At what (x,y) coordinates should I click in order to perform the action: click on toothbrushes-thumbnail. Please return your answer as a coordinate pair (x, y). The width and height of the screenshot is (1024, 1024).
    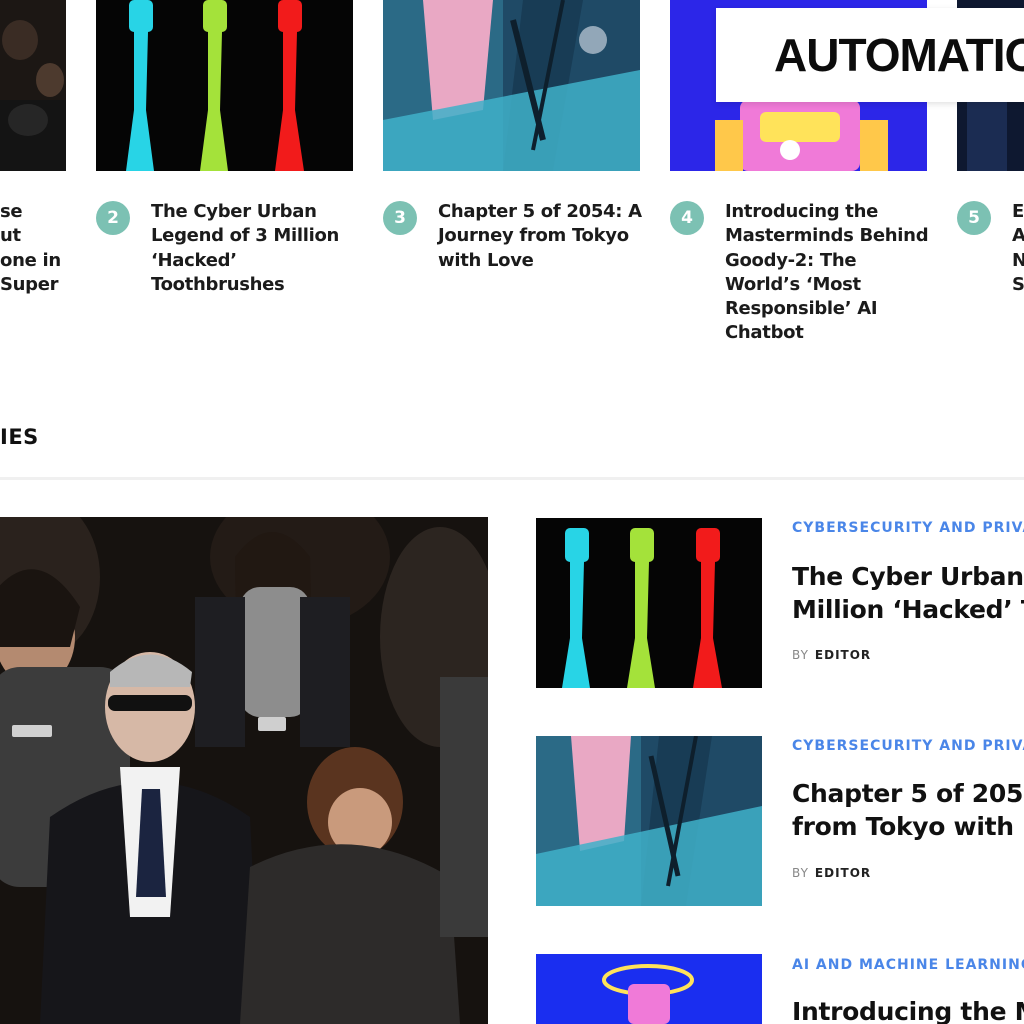
    Looking at the image, I should click on (224, 85).